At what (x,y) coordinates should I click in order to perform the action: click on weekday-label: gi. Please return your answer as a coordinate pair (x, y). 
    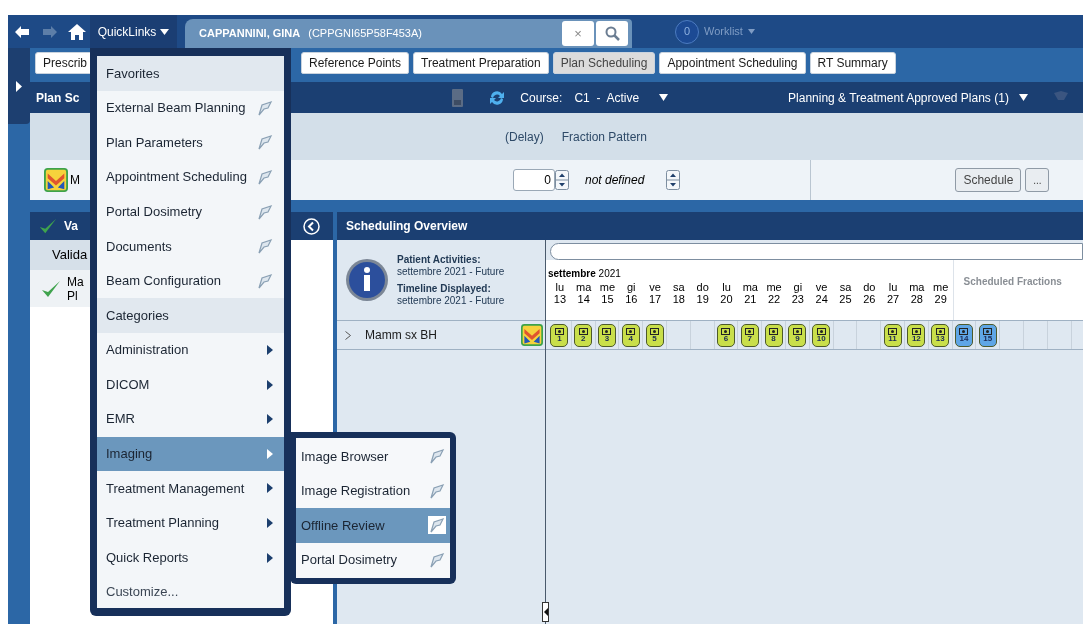
    Looking at the image, I should click on (631, 287).